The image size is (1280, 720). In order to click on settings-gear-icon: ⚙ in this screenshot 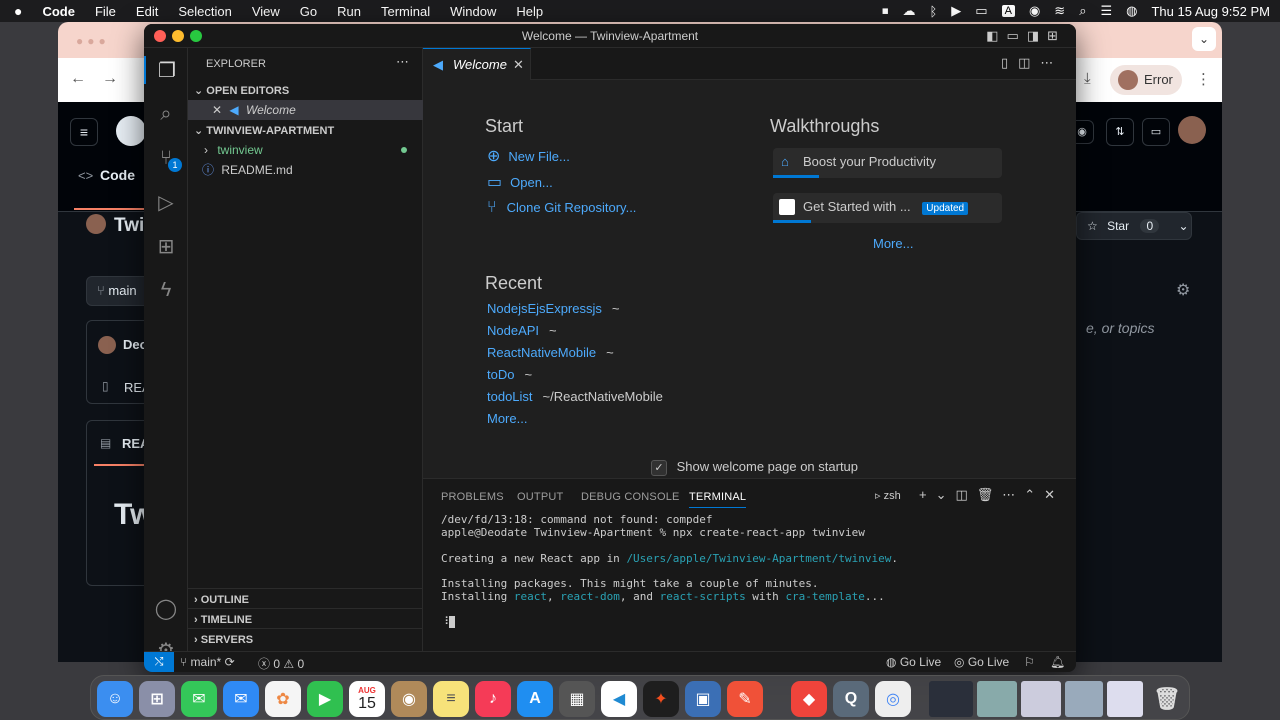, I will do `click(1183, 290)`.